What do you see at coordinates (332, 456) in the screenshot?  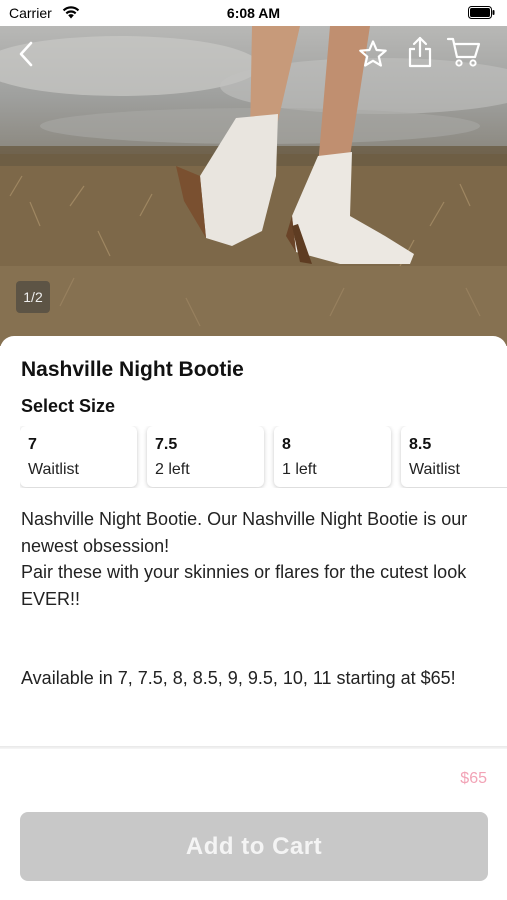 I see `size-option-8: 8 1 left` at bounding box center [332, 456].